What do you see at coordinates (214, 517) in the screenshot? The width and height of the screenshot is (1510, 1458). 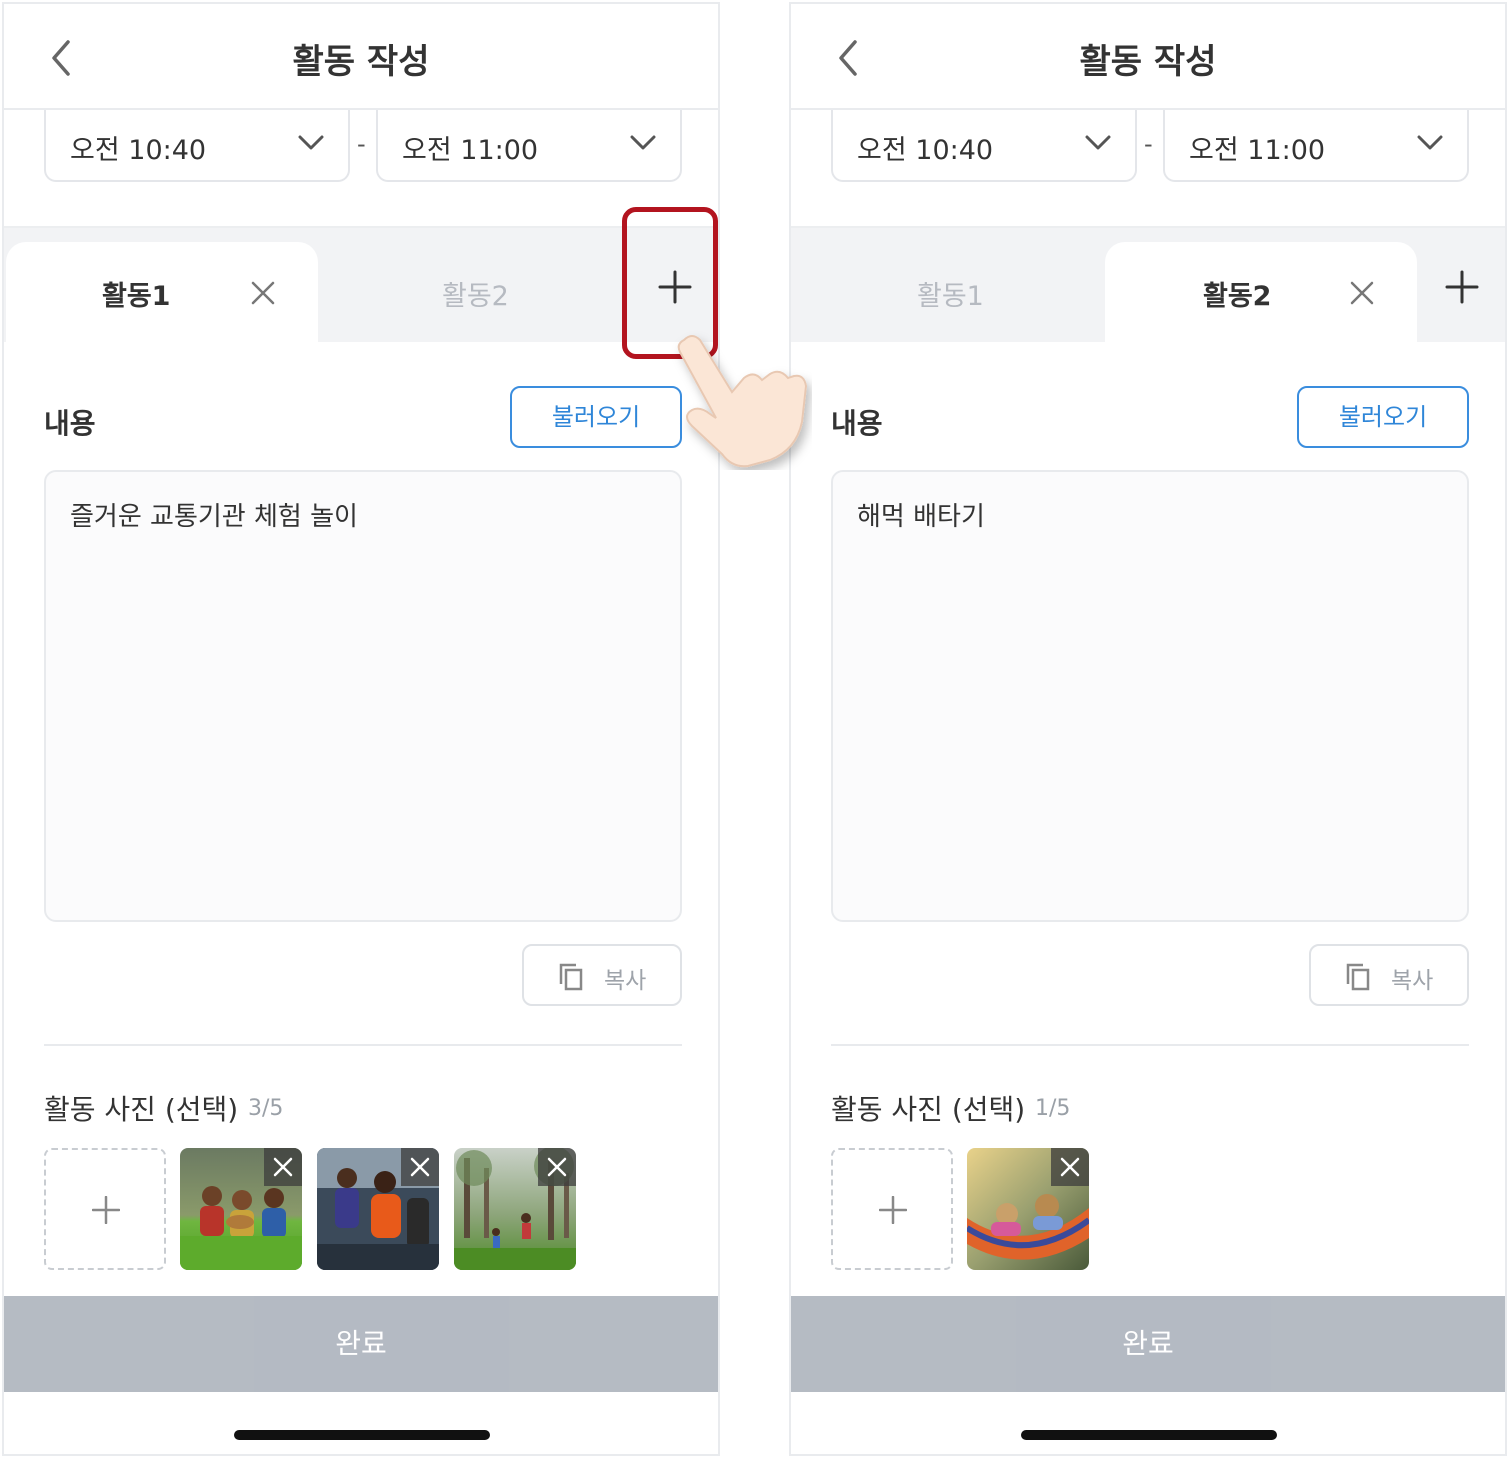 I see `content-text: 즐거운 교통기관 체험 놀이` at bounding box center [214, 517].